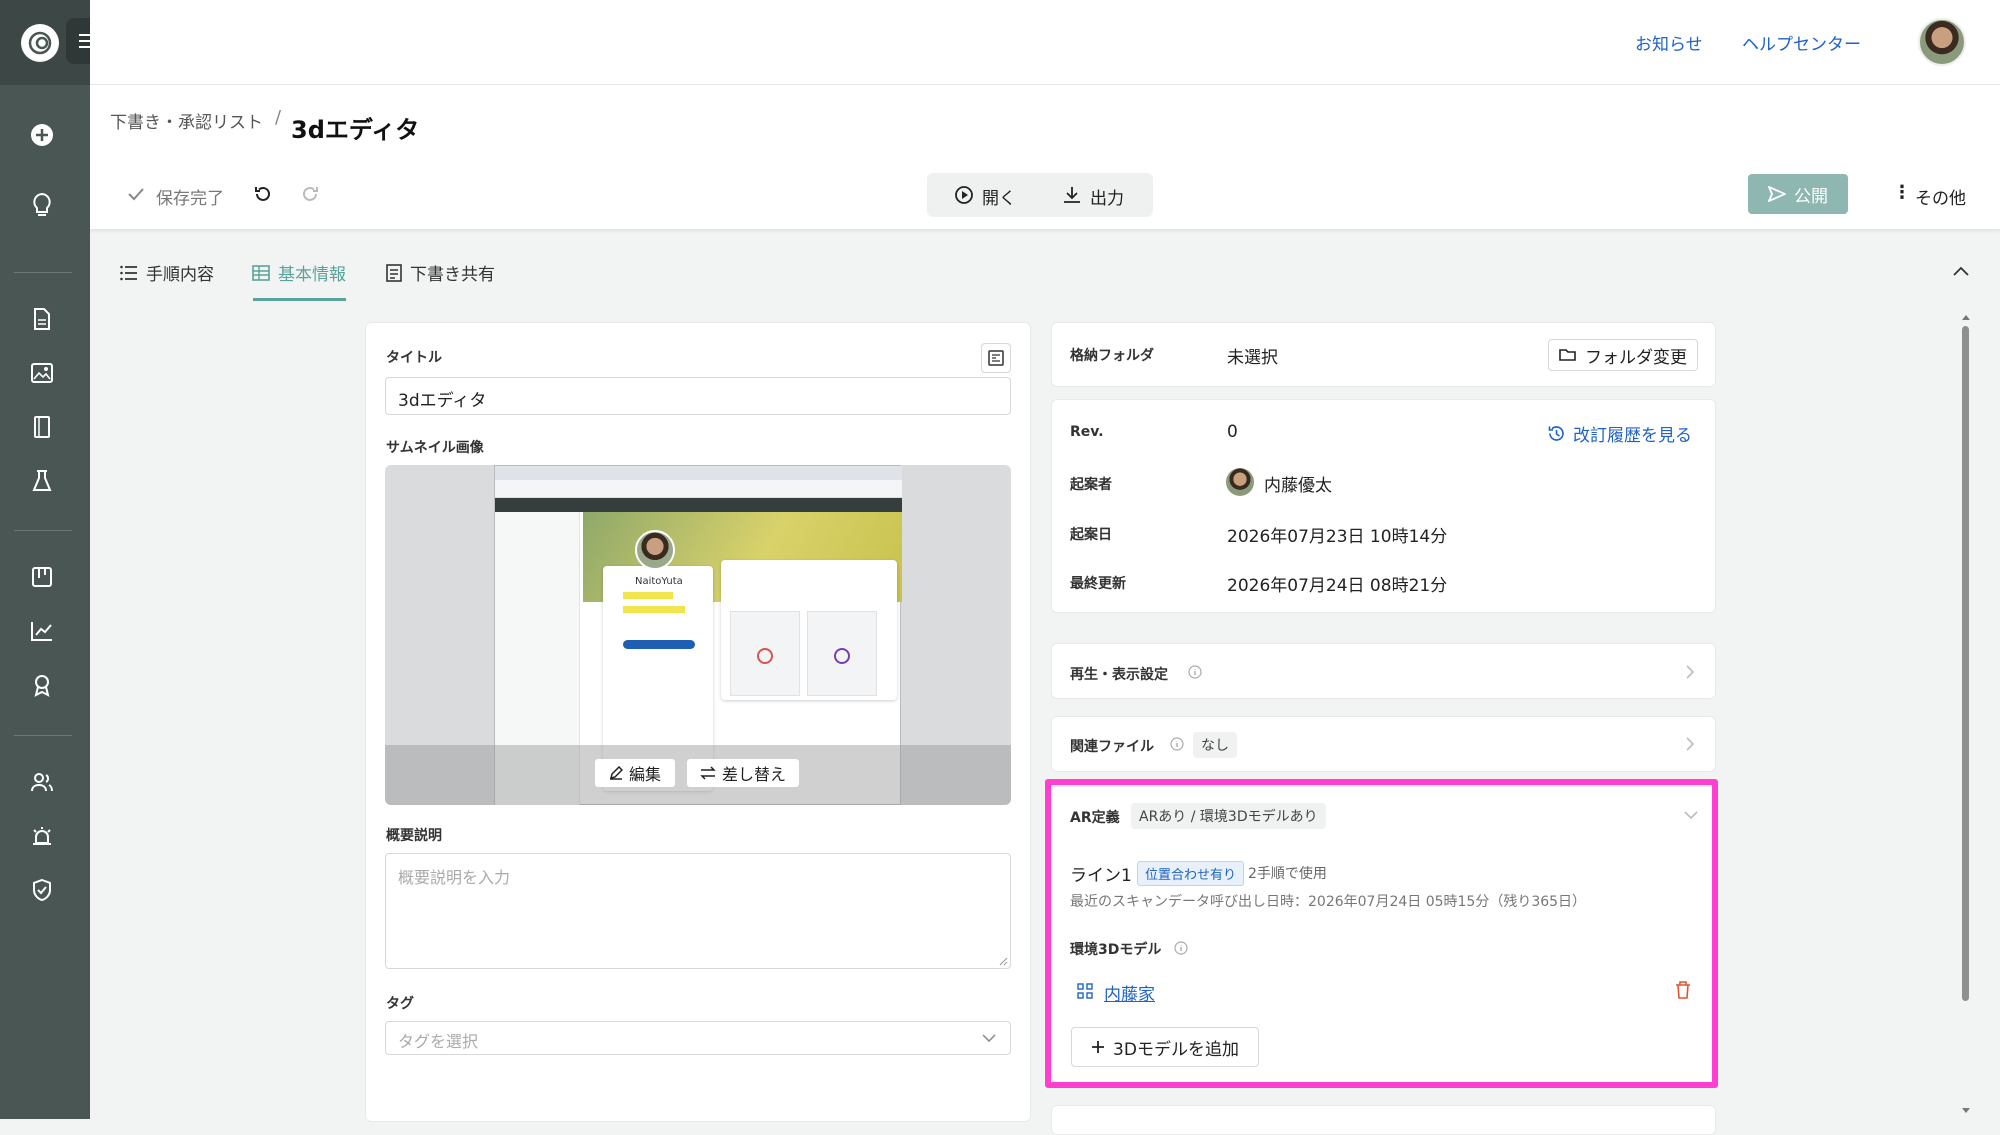 This screenshot has width=2000, height=1135. Describe the element at coordinates (698, 396) in the screenshot. I see `title-input: 3dエディタ` at that location.